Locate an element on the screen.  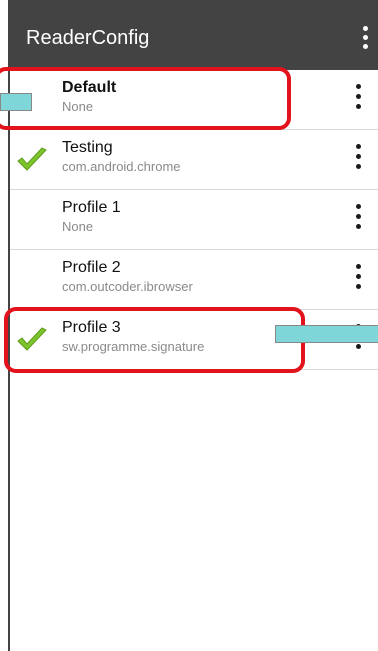
profile-row-testing: Testing com.android.chrome is located at coordinates (194, 160).